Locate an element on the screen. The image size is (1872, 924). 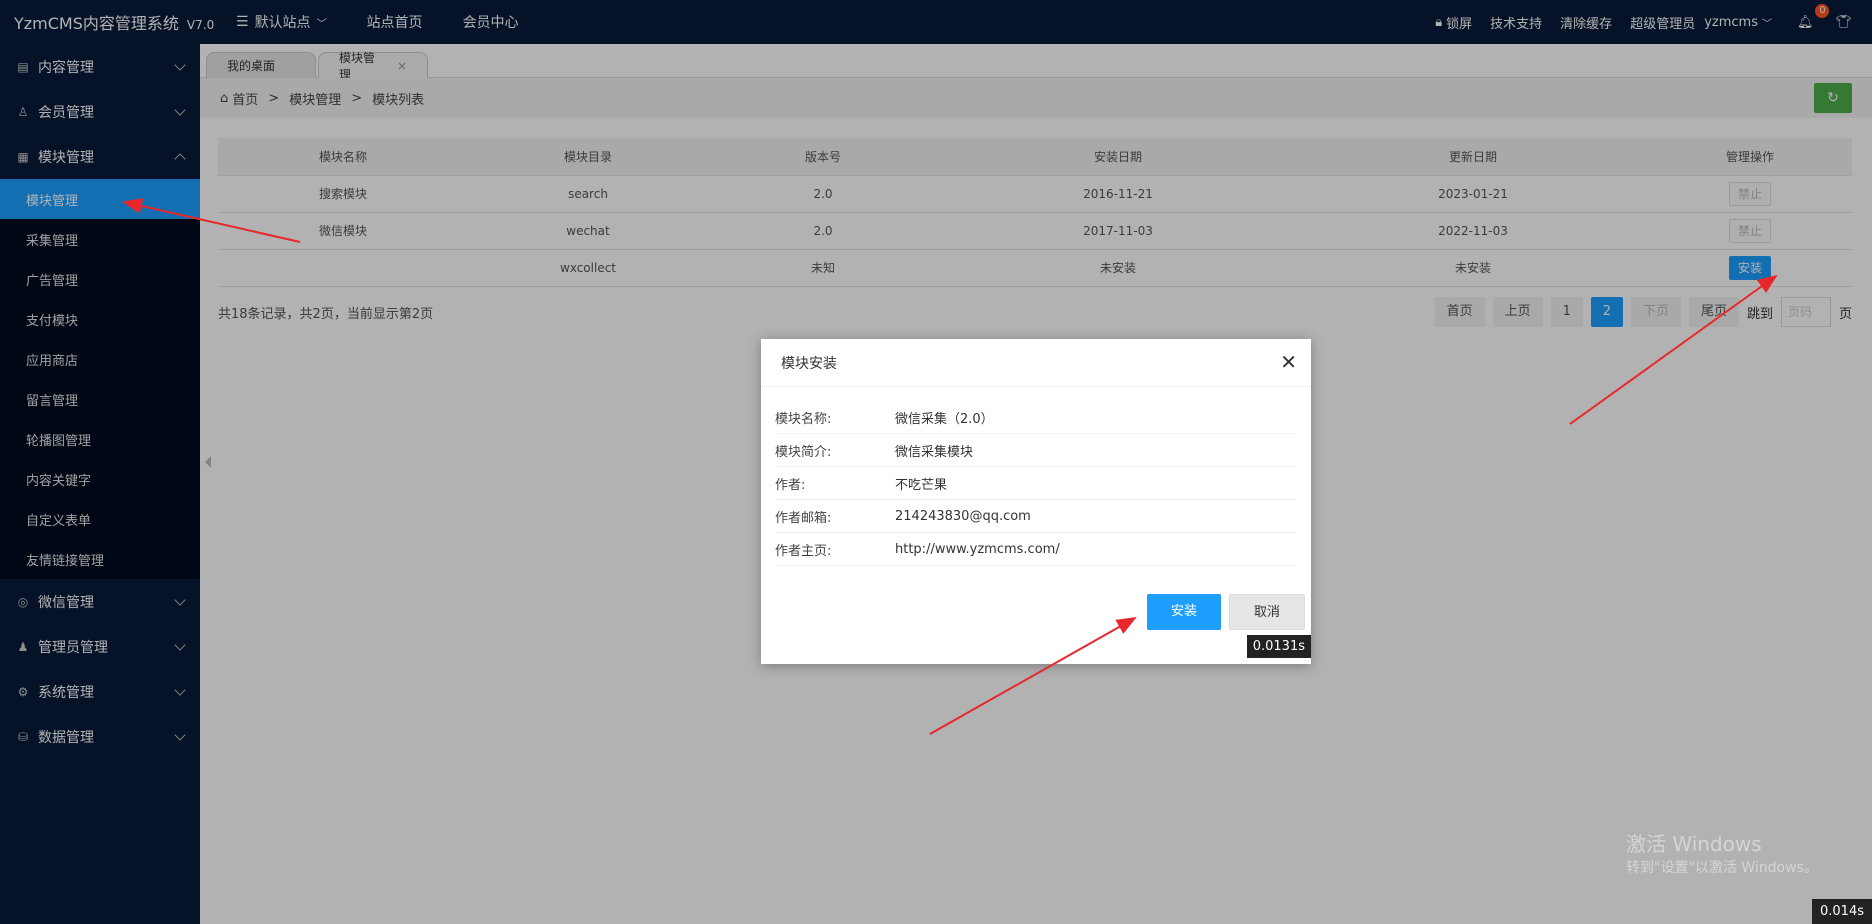
info-row: 作者: 不吃芒果 is located at coordinates (1036, 483).